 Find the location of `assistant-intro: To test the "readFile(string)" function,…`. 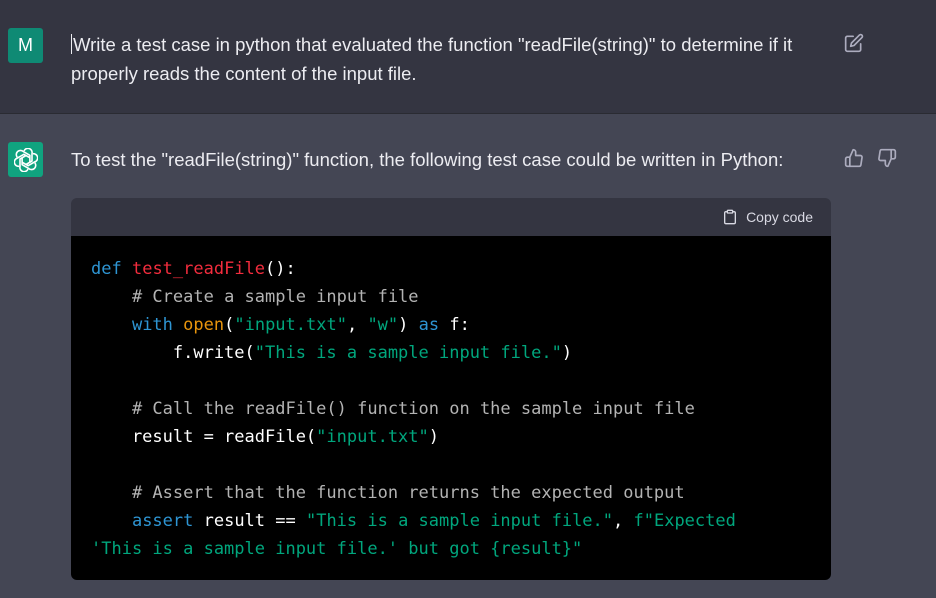

assistant-intro: To test the "readFile(string)" function,… is located at coordinates (427, 159).